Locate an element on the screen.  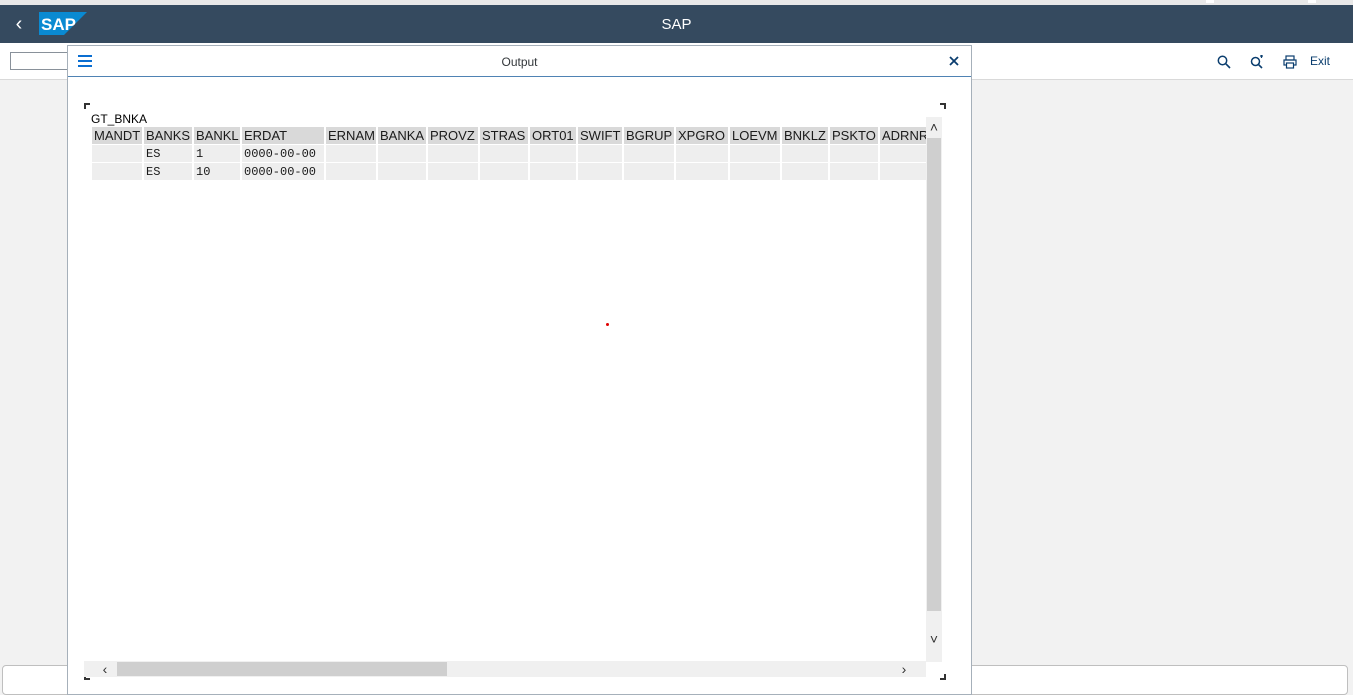
close-icon is located at coordinates (954, 61).